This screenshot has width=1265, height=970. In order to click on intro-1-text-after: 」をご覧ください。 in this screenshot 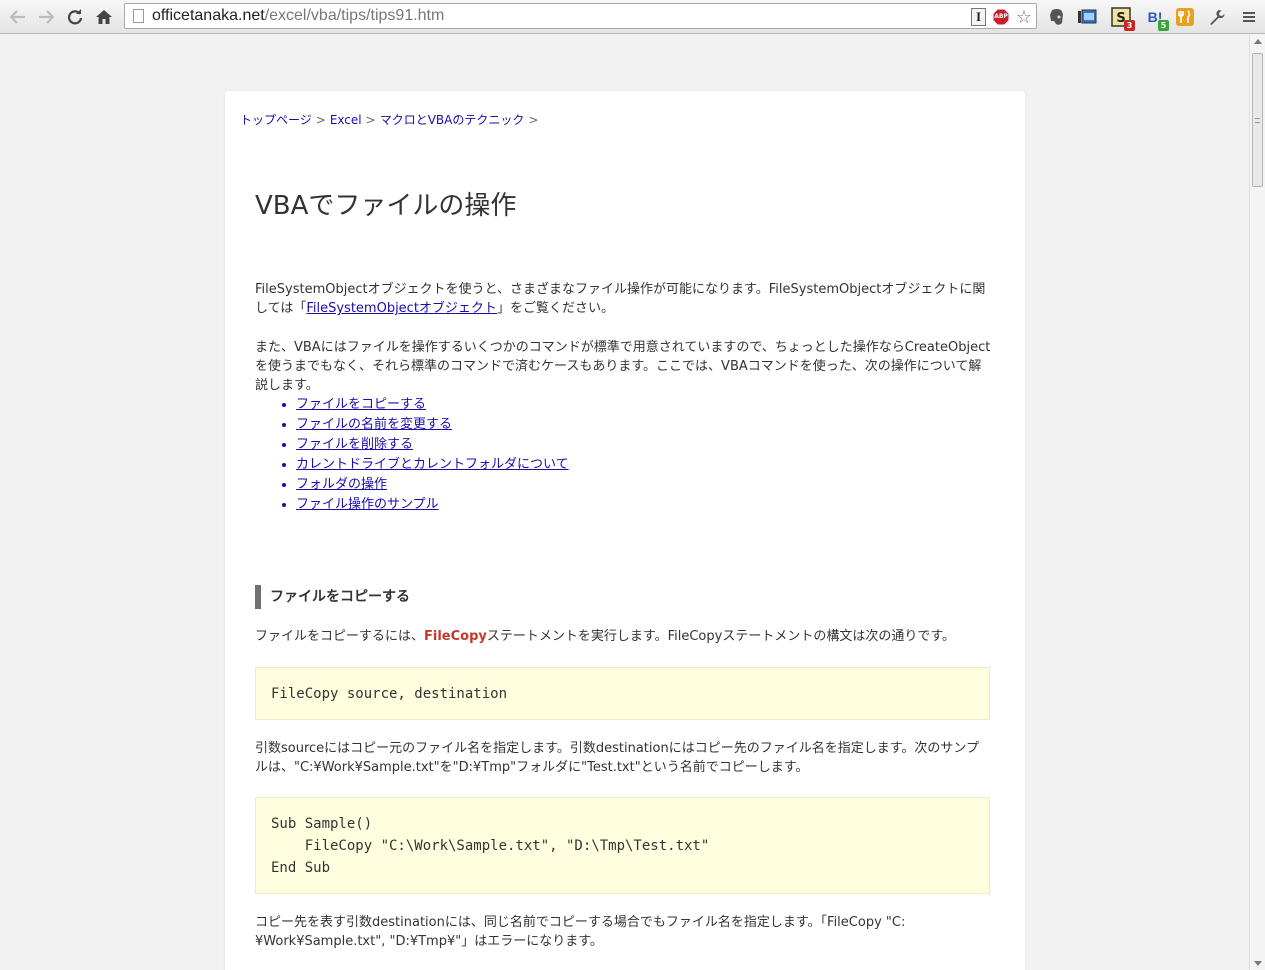, I will do `click(555, 308)`.